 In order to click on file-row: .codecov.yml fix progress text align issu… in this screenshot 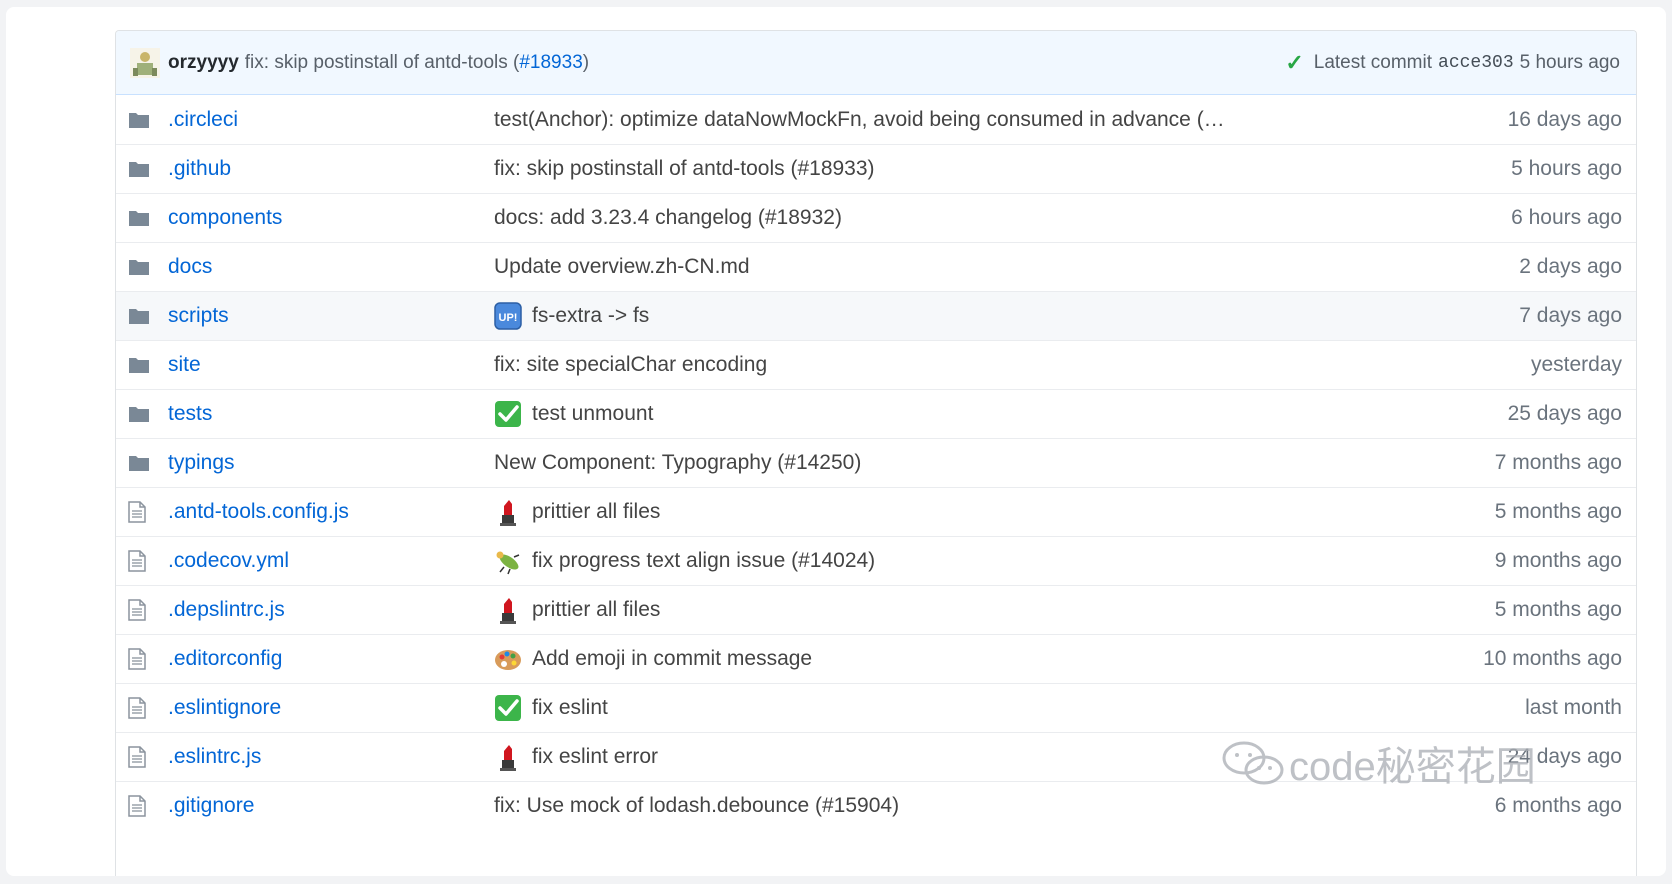, I will do `click(876, 560)`.